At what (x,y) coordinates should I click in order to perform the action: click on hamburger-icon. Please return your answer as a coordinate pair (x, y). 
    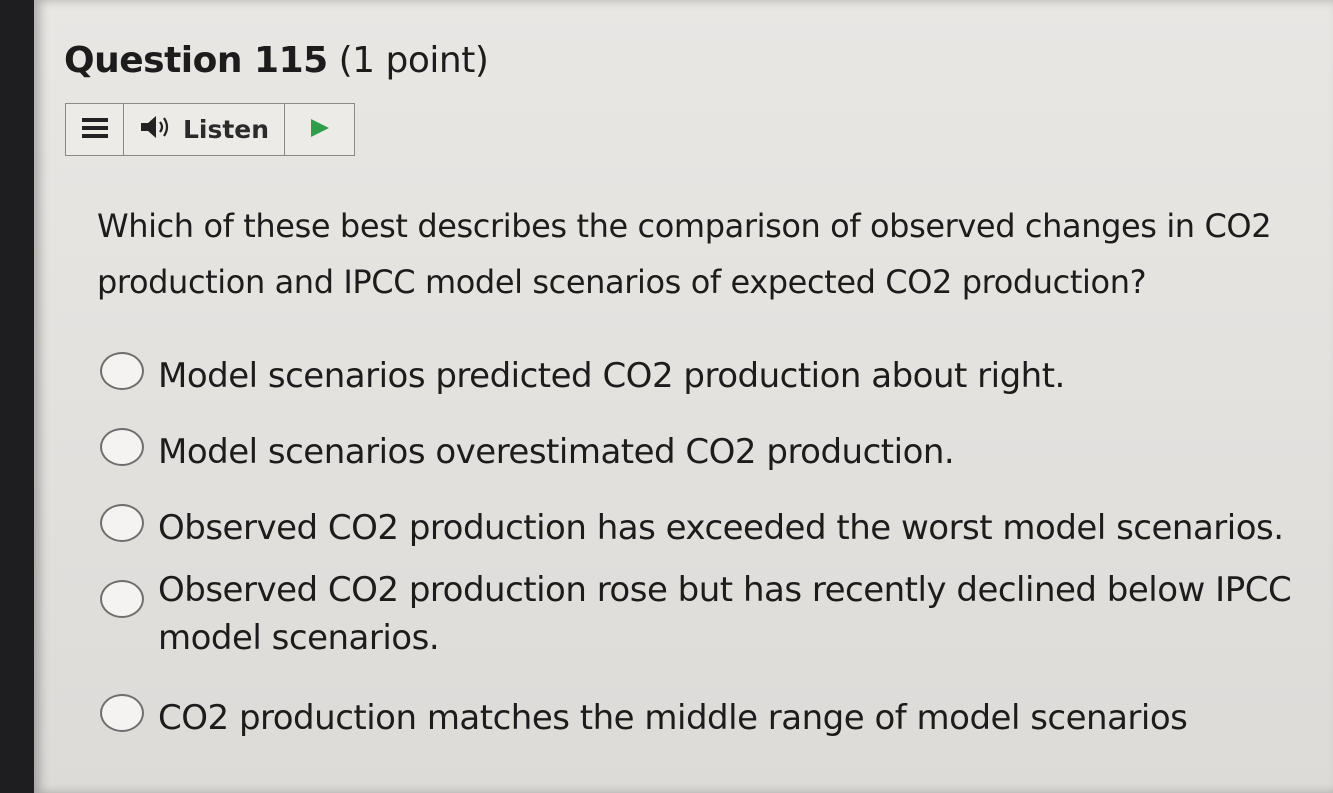
    Looking at the image, I should click on (94, 130).